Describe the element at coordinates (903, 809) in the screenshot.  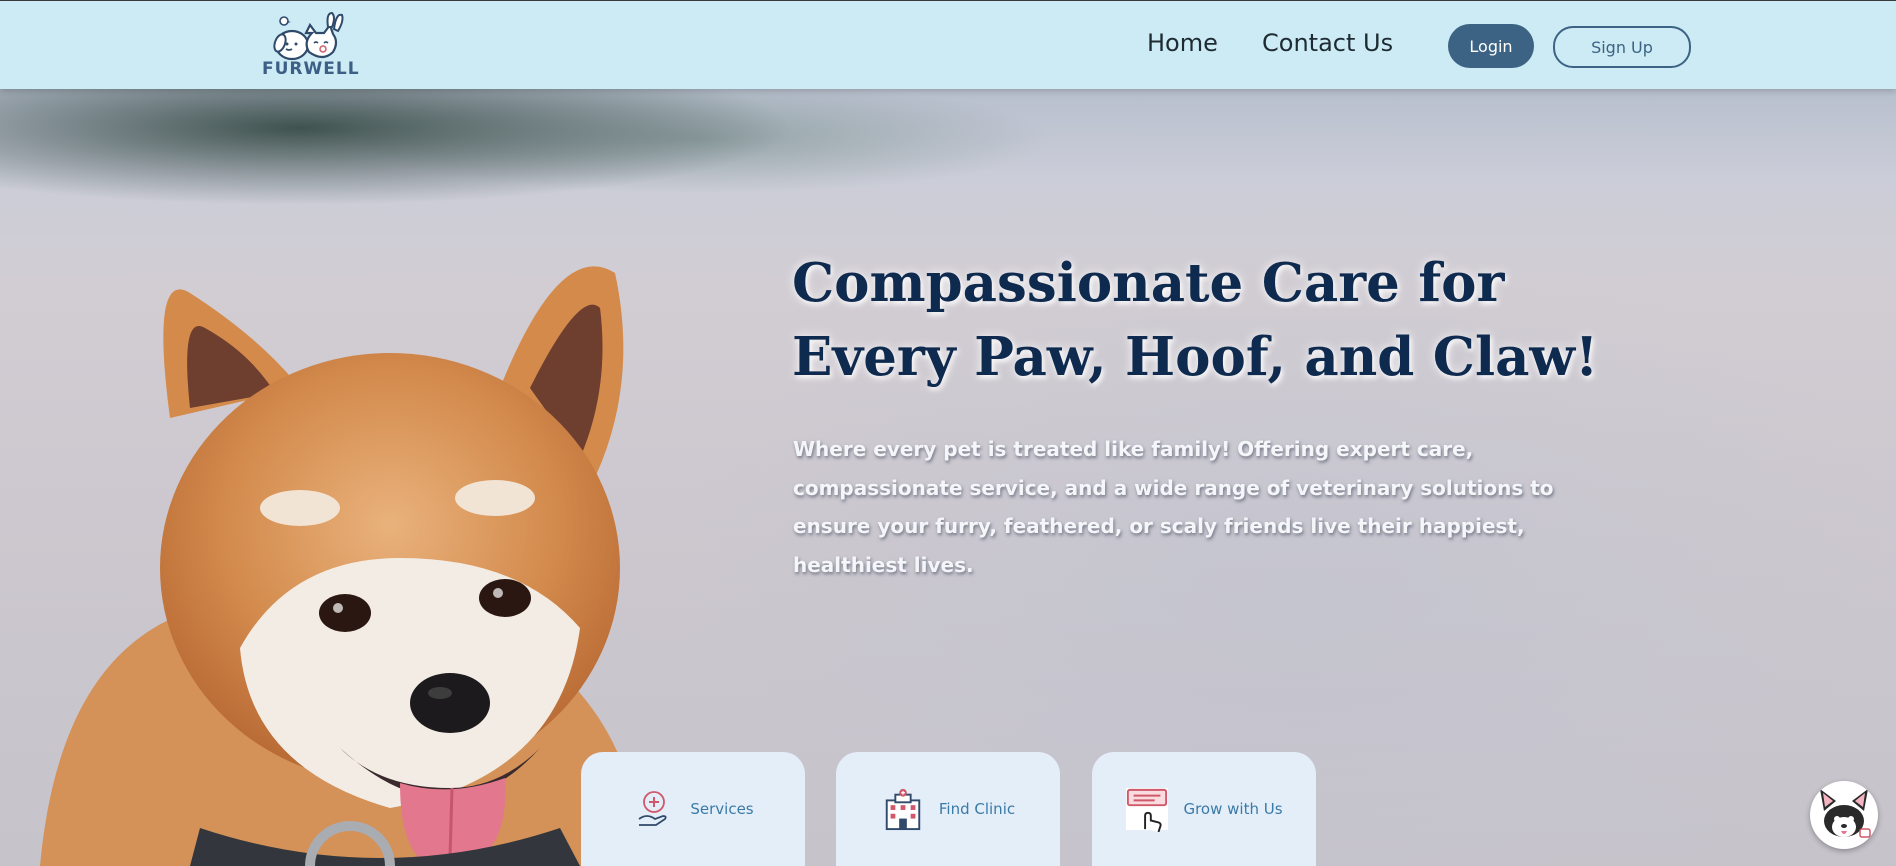
I see `hospital-building-icon` at that location.